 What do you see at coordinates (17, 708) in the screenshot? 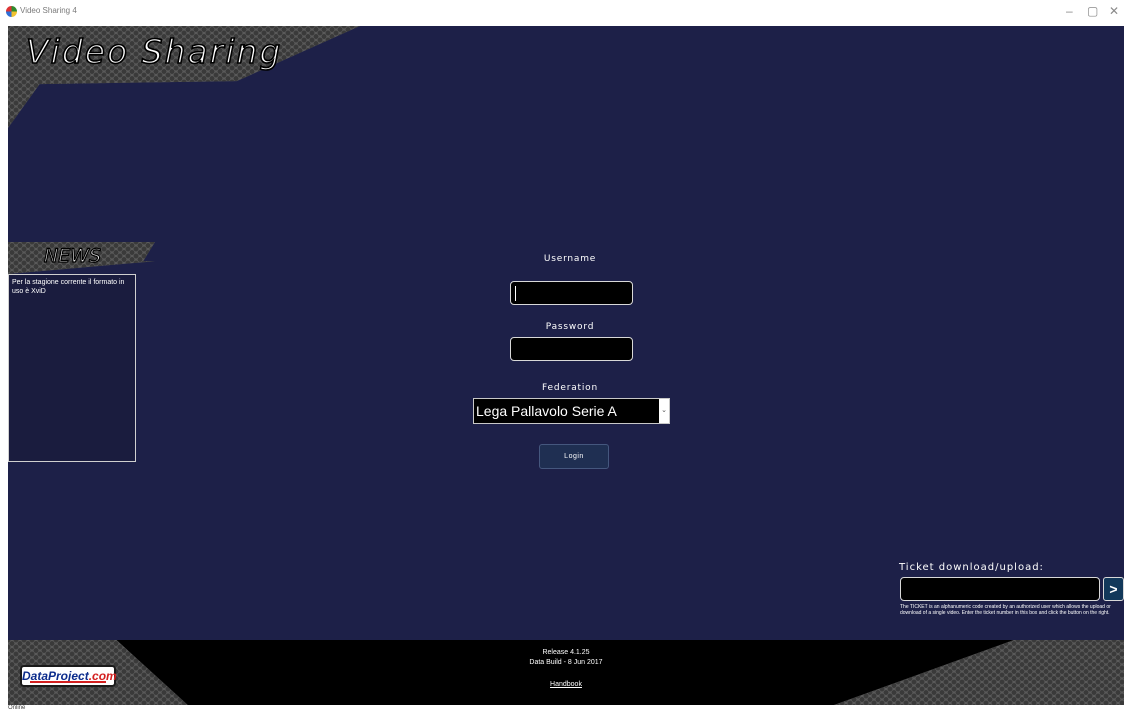
I see `status-text: Online` at bounding box center [17, 708].